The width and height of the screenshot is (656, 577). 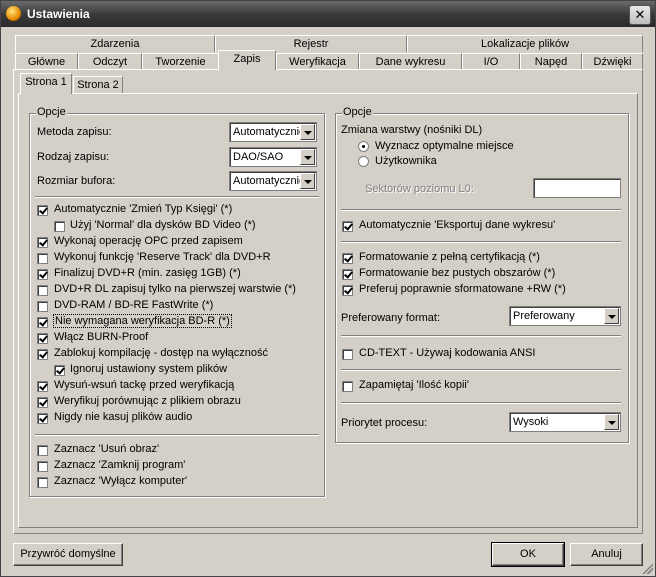 What do you see at coordinates (267, 132) in the screenshot?
I see `write-method-value: Automatycznie` at bounding box center [267, 132].